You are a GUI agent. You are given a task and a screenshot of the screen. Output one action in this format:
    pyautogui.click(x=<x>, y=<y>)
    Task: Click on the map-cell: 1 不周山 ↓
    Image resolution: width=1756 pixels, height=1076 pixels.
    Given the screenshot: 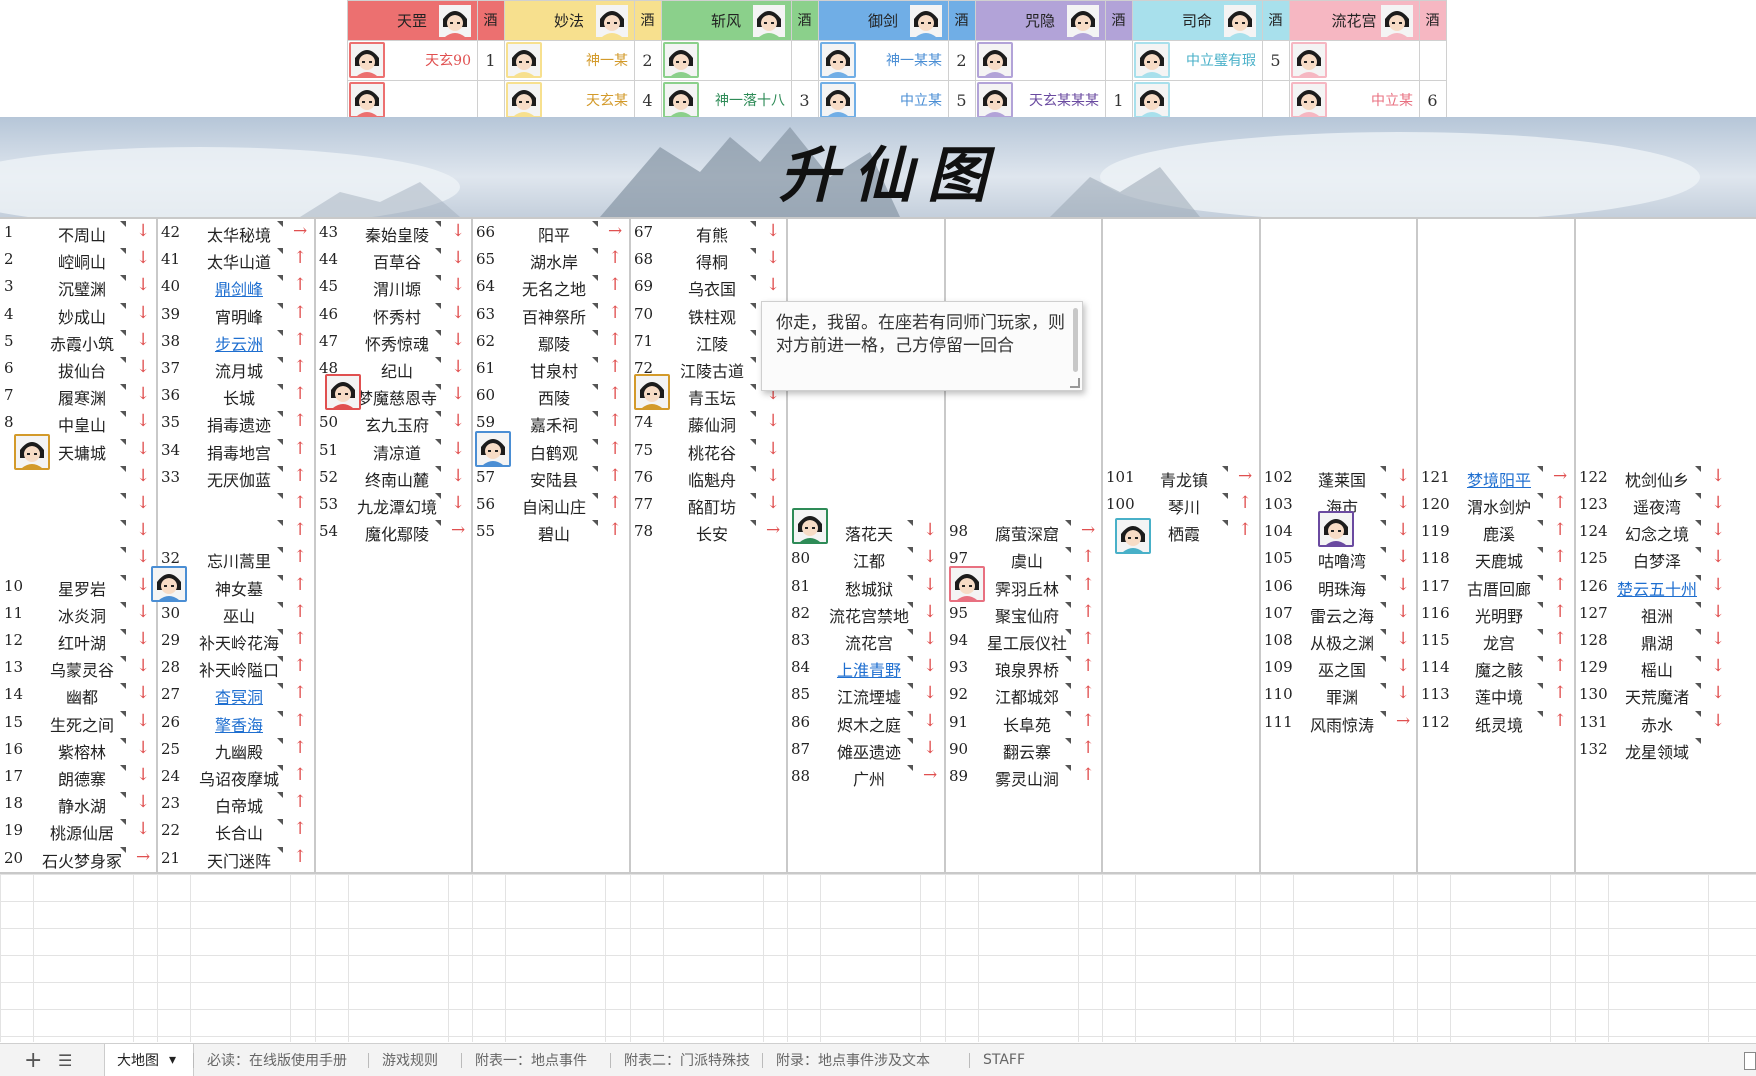 What is the action you would take?
    pyautogui.click(x=78, y=232)
    